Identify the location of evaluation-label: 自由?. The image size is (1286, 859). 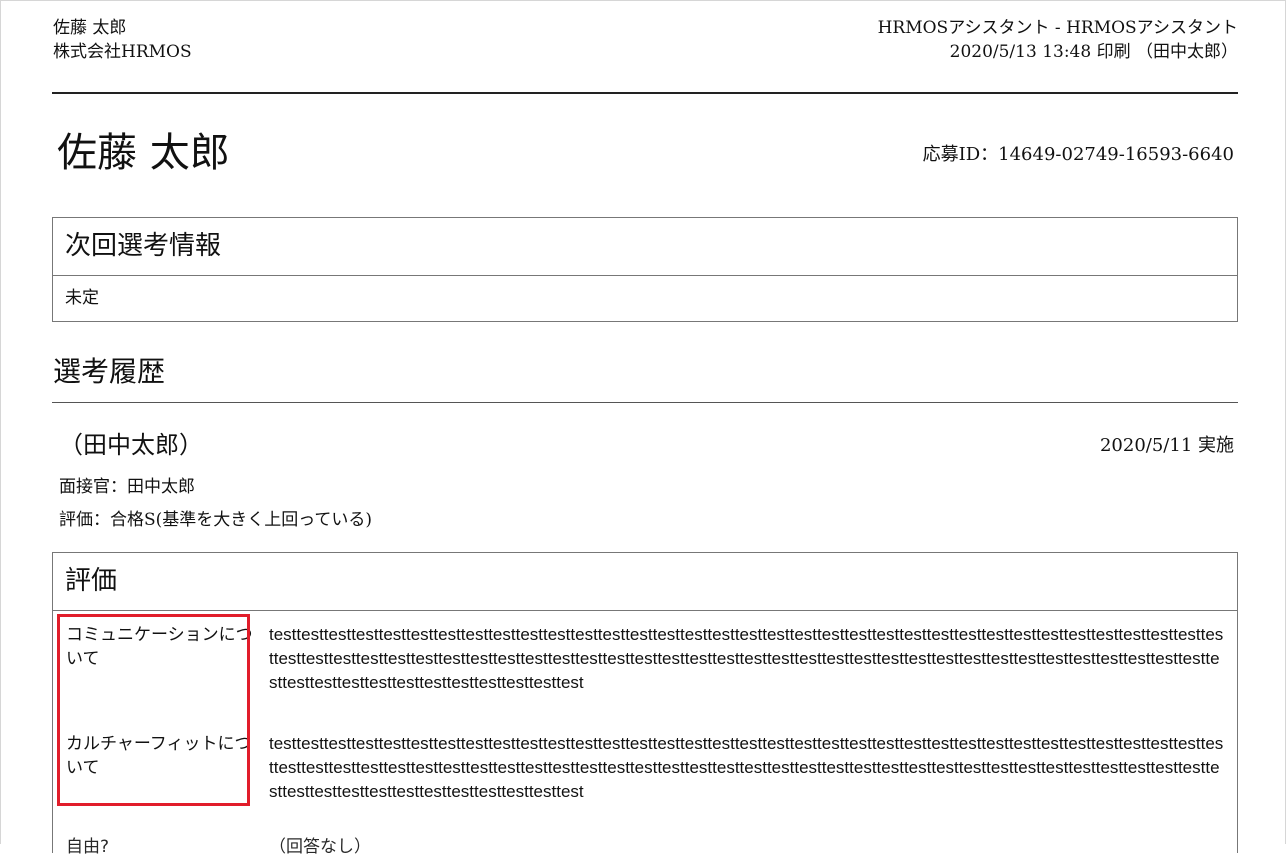
(88, 847).